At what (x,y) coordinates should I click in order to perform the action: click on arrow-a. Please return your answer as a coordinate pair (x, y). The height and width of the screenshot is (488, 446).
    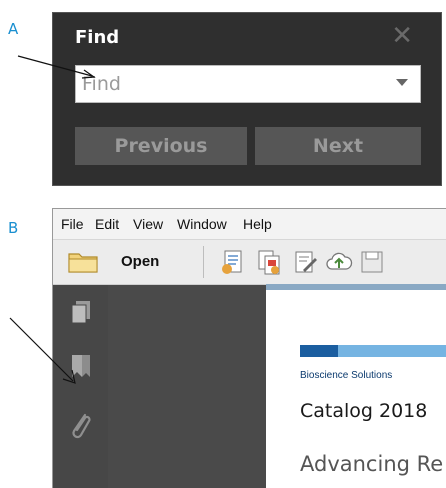
    Looking at the image, I should click on (55, 66).